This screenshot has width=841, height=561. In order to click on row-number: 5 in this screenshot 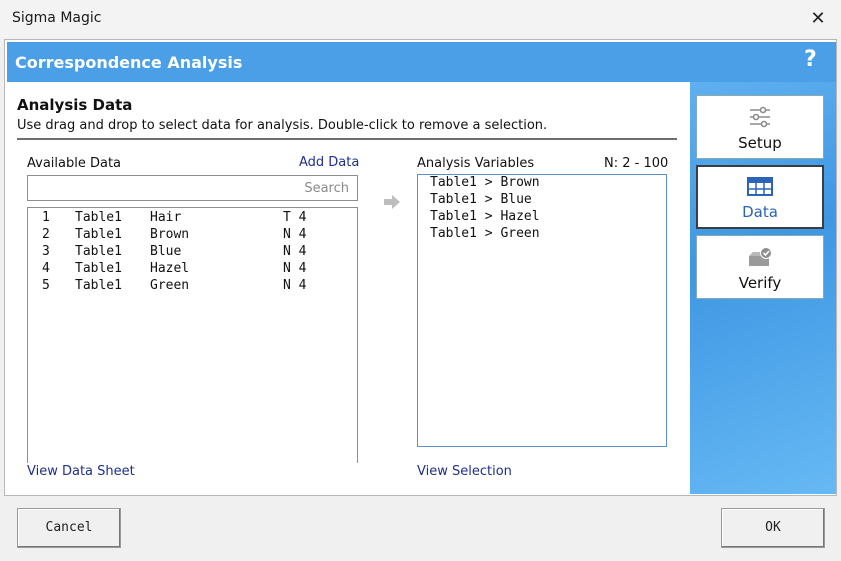, I will do `click(46, 285)`.